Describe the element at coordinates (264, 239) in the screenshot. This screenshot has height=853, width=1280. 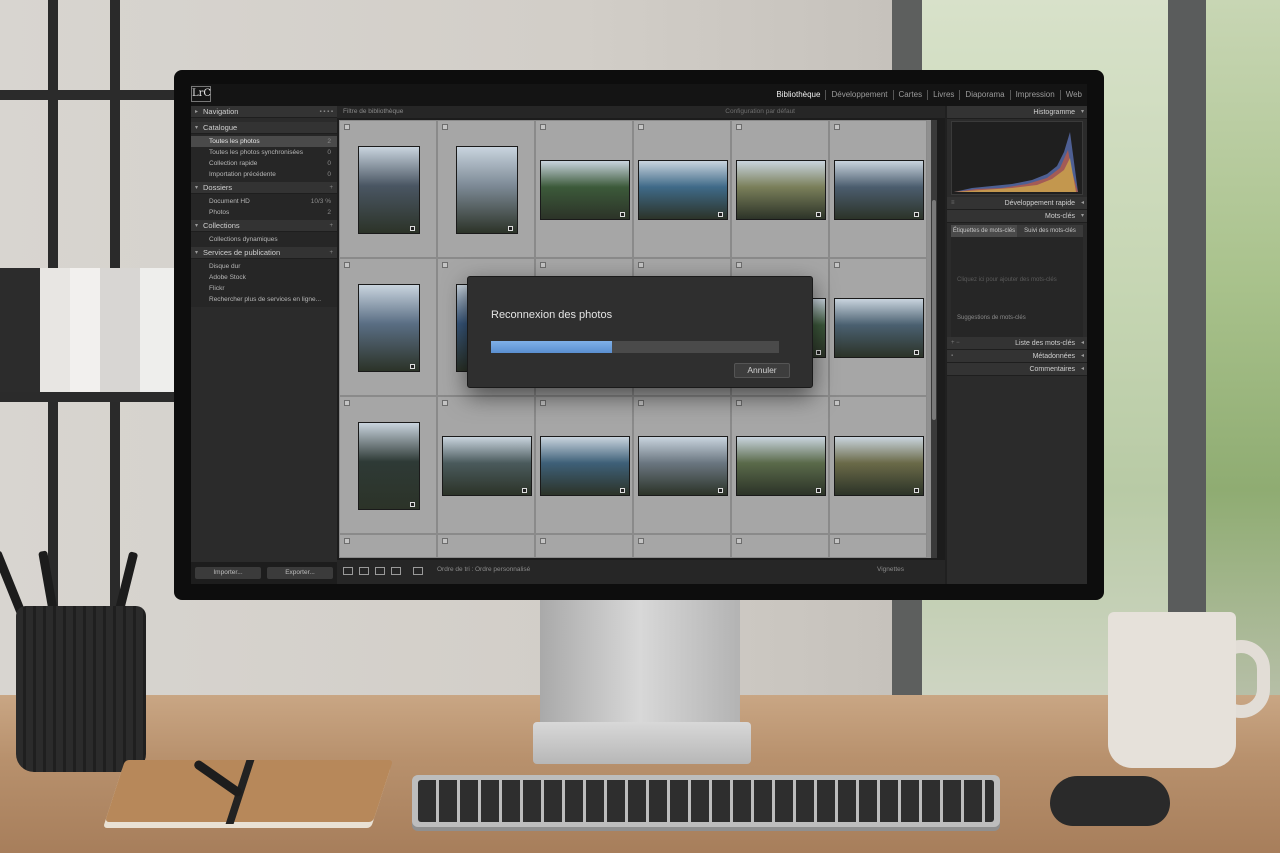
I see `collection-smart: Collections dynamiques` at that location.